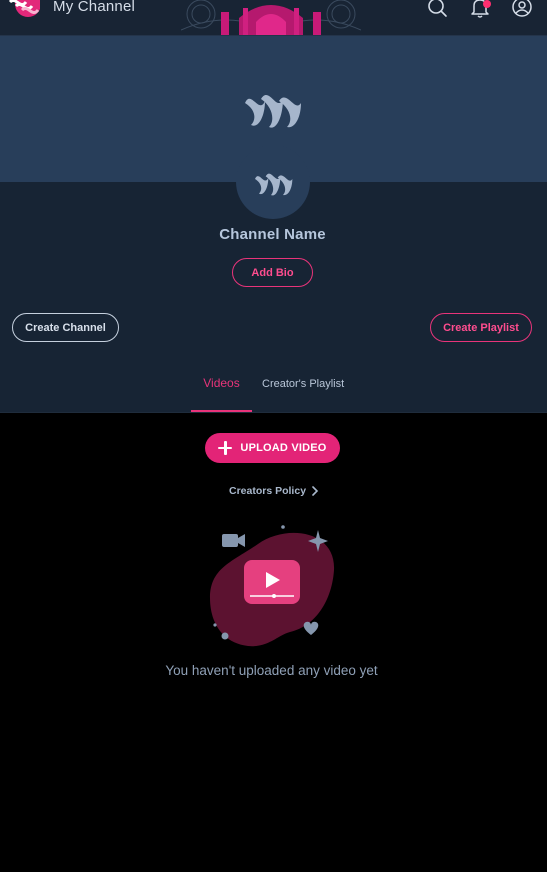 Image resolution: width=547 pixels, height=872 pixels. I want to click on app-logo, so click(23, 10).